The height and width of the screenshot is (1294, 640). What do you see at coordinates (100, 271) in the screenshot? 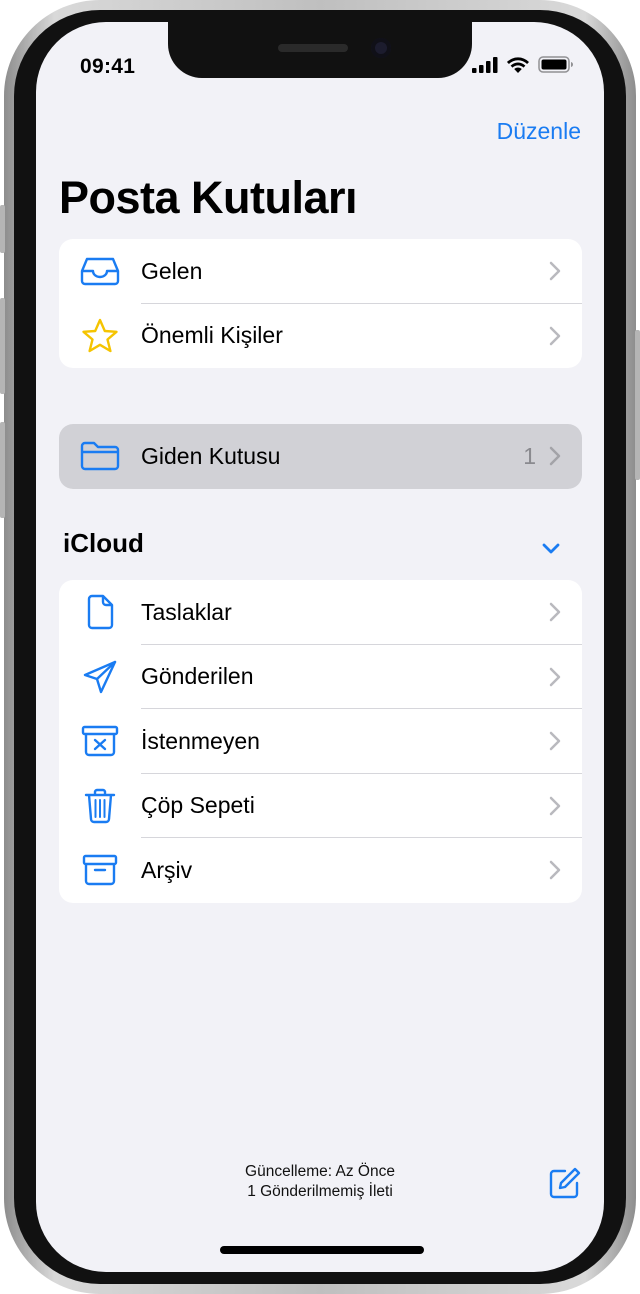
I see `inbox-icon` at bounding box center [100, 271].